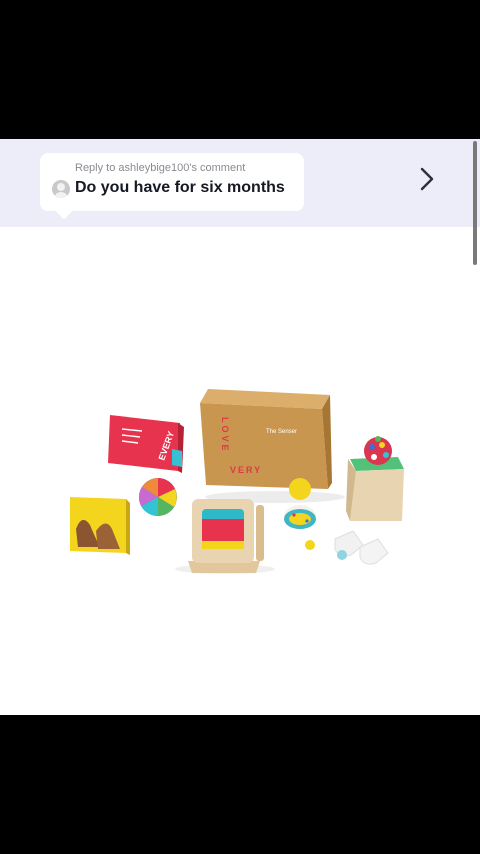 This screenshot has width=480, height=854. Describe the element at coordinates (225, 435) in the screenshot. I see `box-brand-vertical: LOVE` at that location.